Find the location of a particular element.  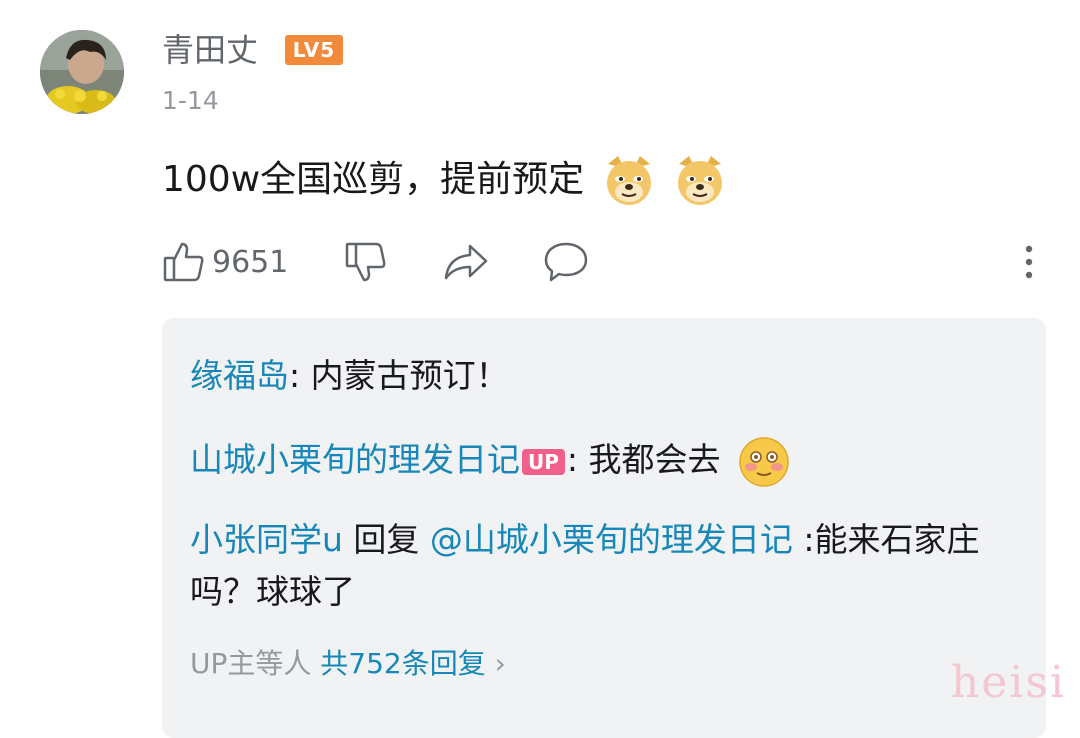

reply-username: 缘福岛 is located at coordinates (239, 375).